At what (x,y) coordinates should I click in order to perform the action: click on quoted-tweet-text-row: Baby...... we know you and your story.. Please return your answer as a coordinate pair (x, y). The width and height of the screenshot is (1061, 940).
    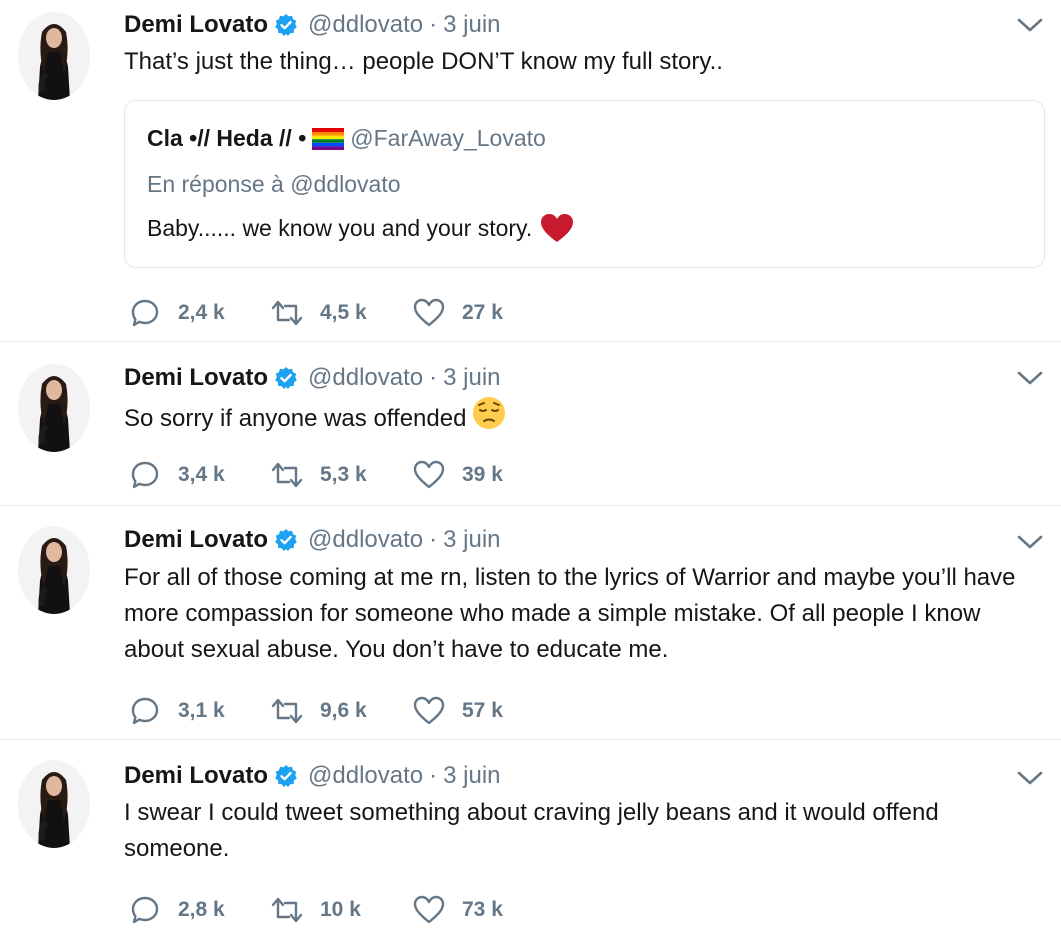
    Looking at the image, I should click on (360, 228).